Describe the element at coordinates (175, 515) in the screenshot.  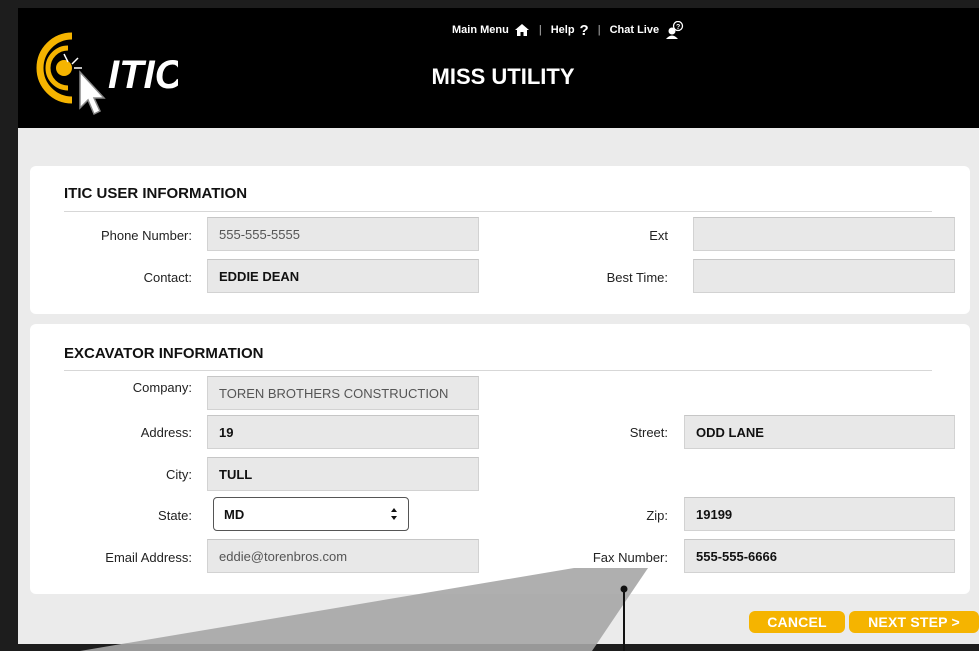
I see `state-label: State:` at that location.